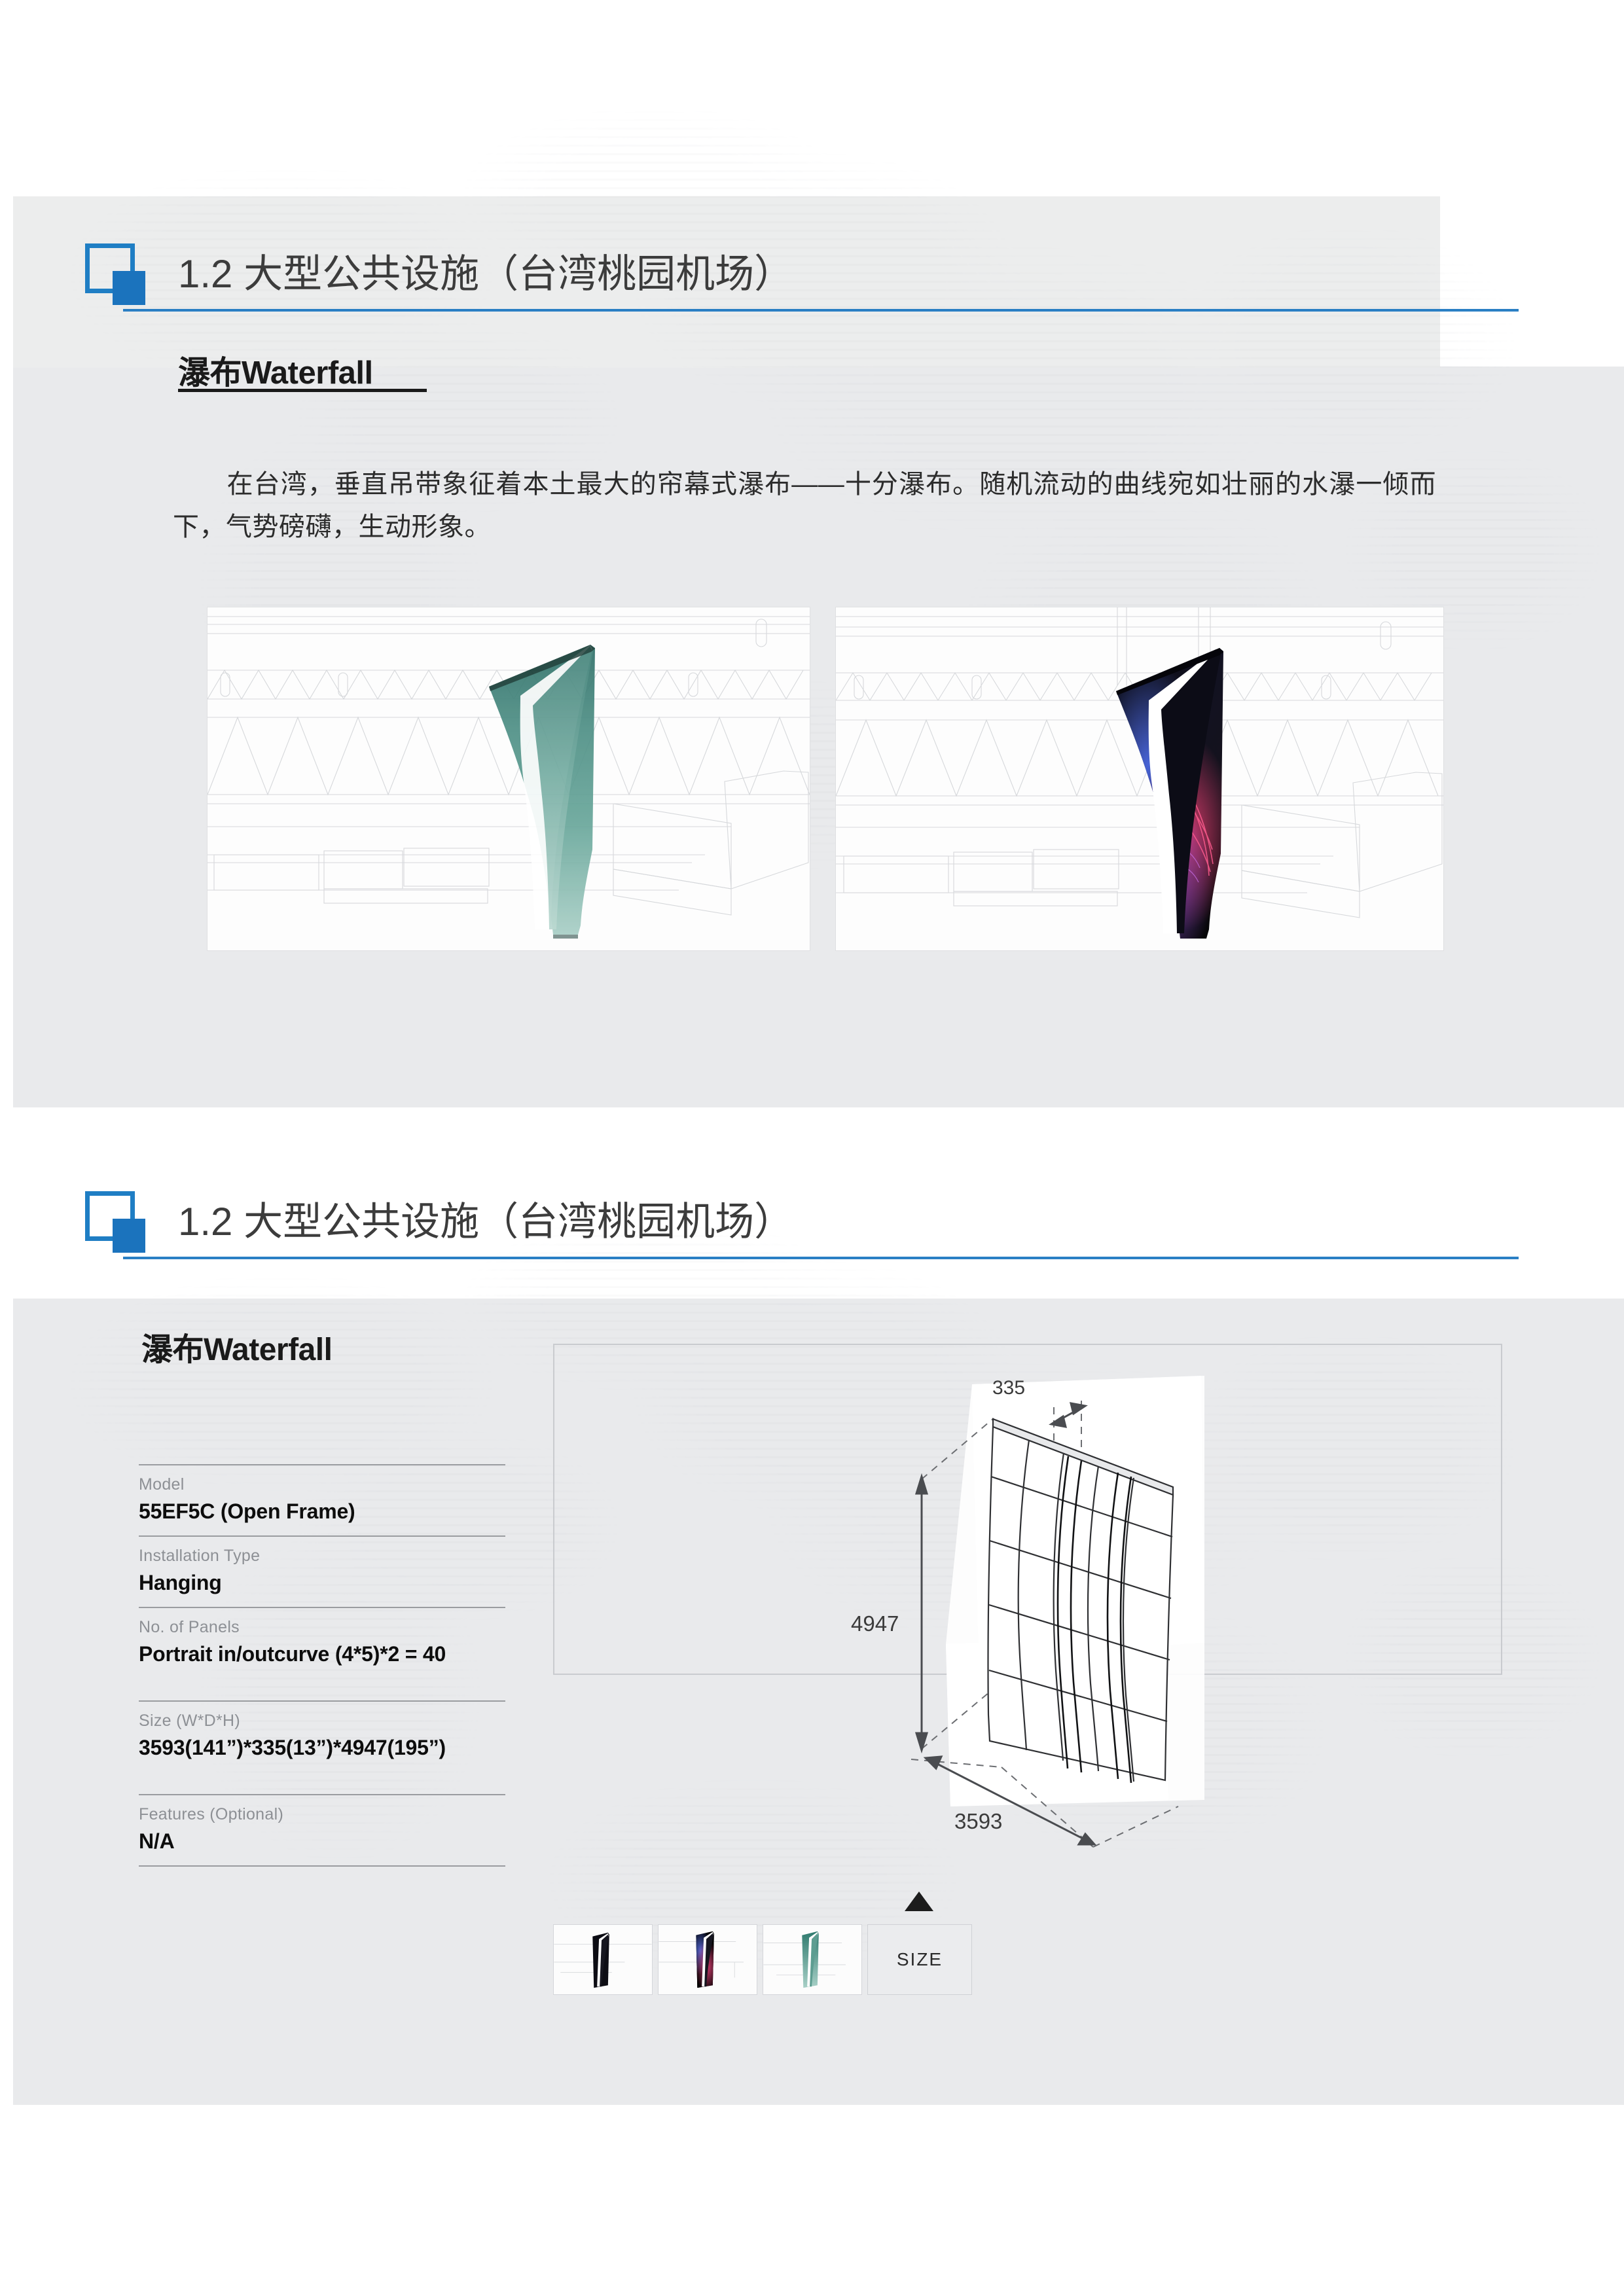 This screenshot has width=1624, height=2296. I want to click on figure-waterfall-dark, so click(1139, 779).